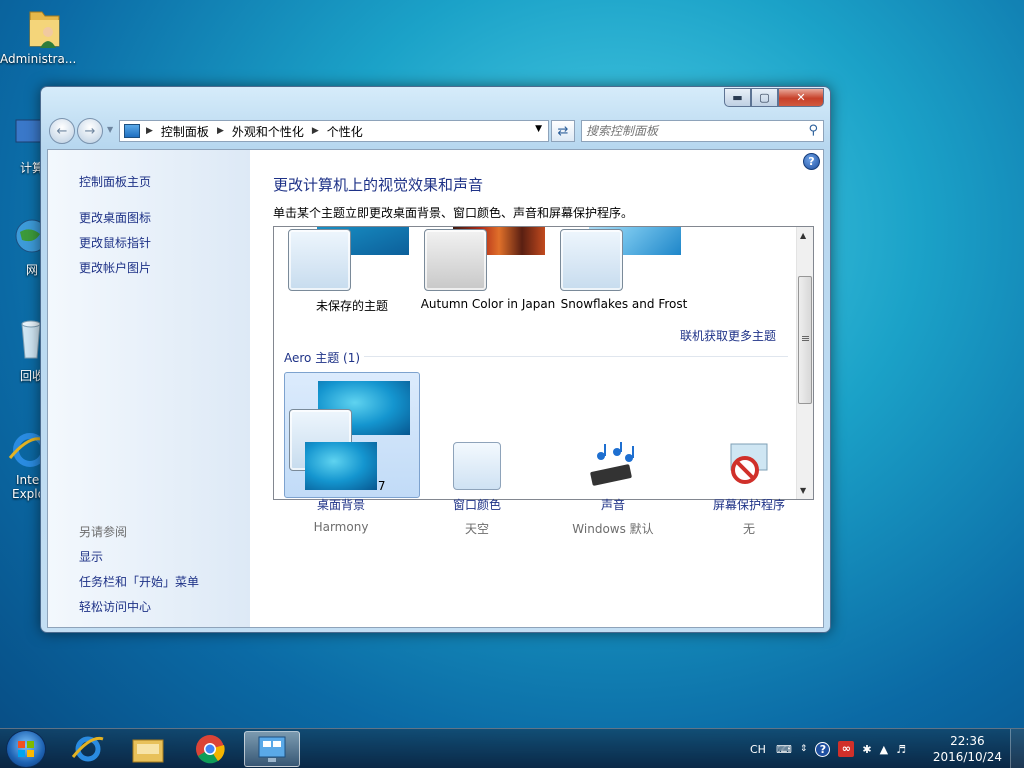  Describe the element at coordinates (901, 749) in the screenshot. I see `volume-icon: ♬` at that location.